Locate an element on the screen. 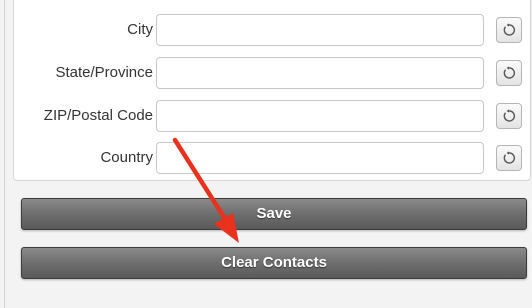 The image size is (532, 308). state-province-reset-button is located at coordinates (509, 73).